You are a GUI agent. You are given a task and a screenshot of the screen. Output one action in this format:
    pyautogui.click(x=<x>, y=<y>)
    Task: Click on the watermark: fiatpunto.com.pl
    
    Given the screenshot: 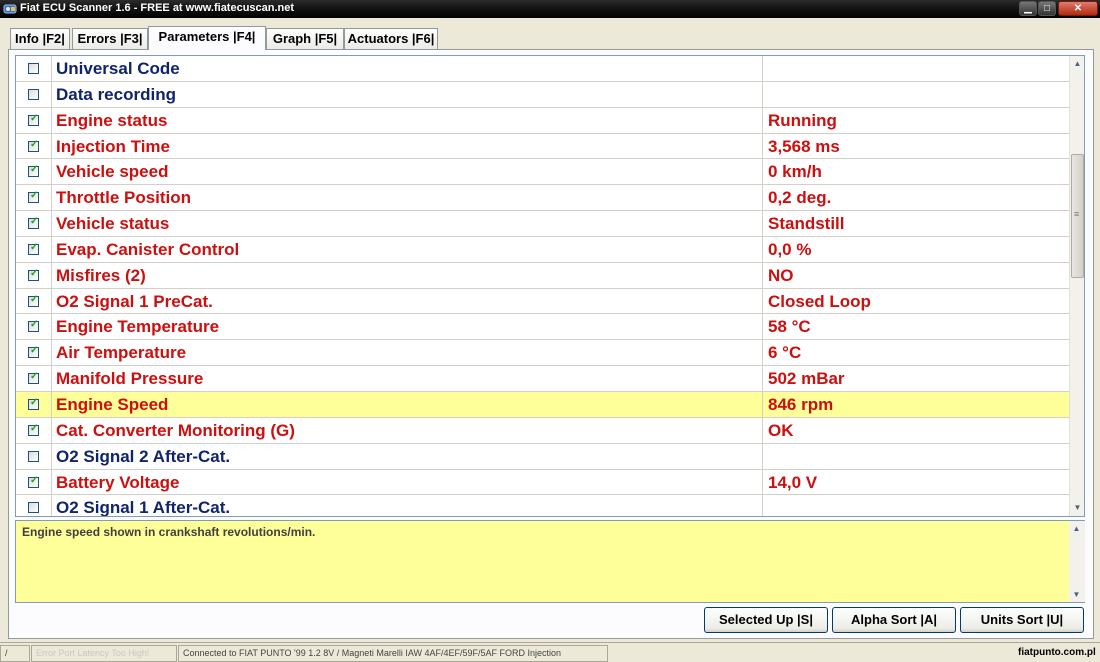 What is the action you would take?
    pyautogui.click(x=1057, y=652)
    